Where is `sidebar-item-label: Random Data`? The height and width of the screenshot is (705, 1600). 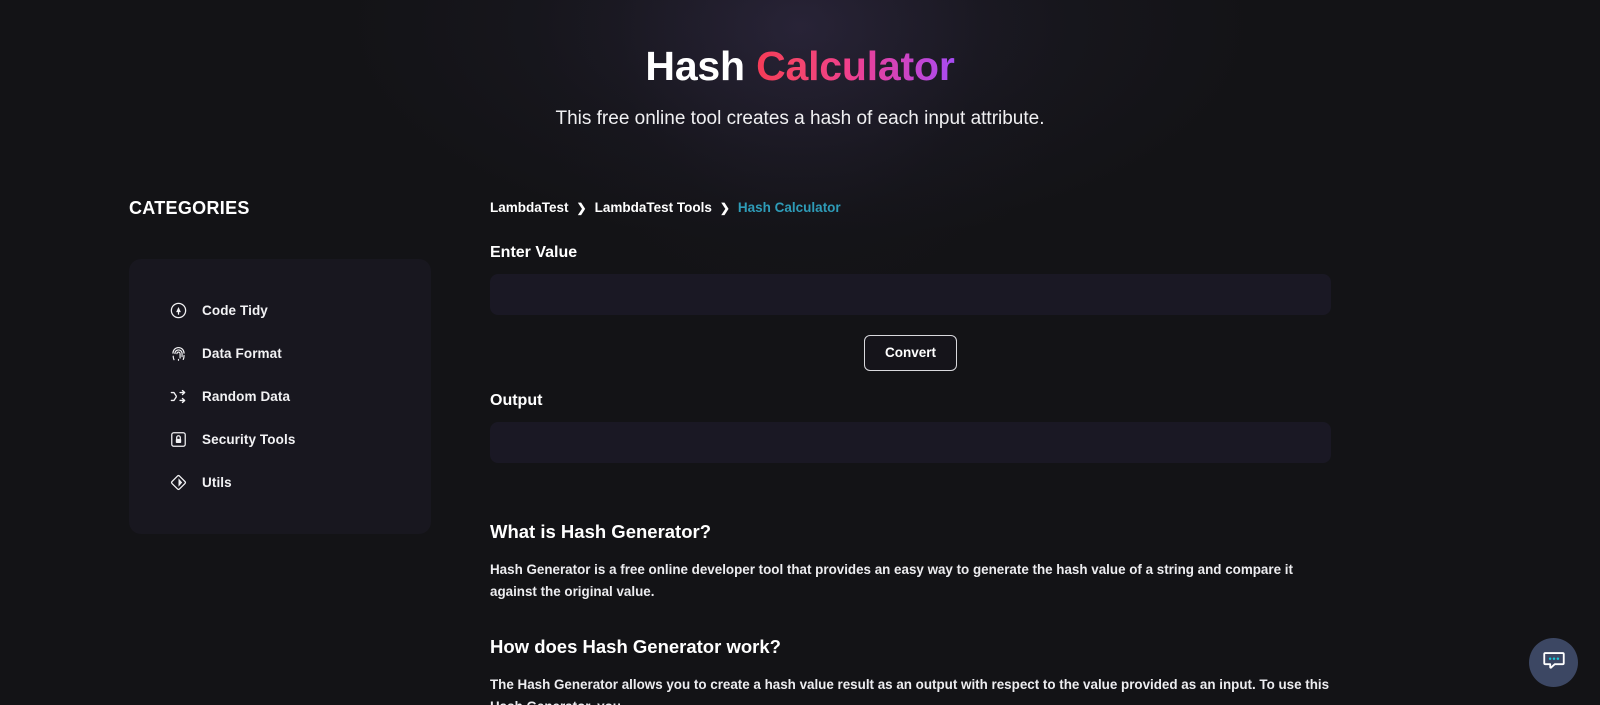 sidebar-item-label: Random Data is located at coordinates (246, 397).